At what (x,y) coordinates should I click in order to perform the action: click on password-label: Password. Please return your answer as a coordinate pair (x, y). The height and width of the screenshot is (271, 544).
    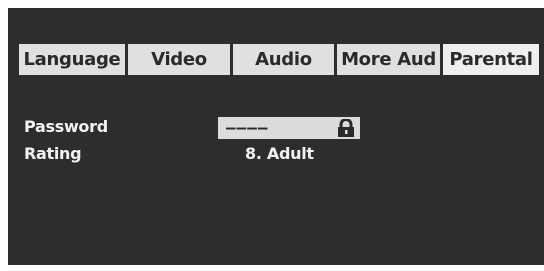
    Looking at the image, I should click on (66, 126).